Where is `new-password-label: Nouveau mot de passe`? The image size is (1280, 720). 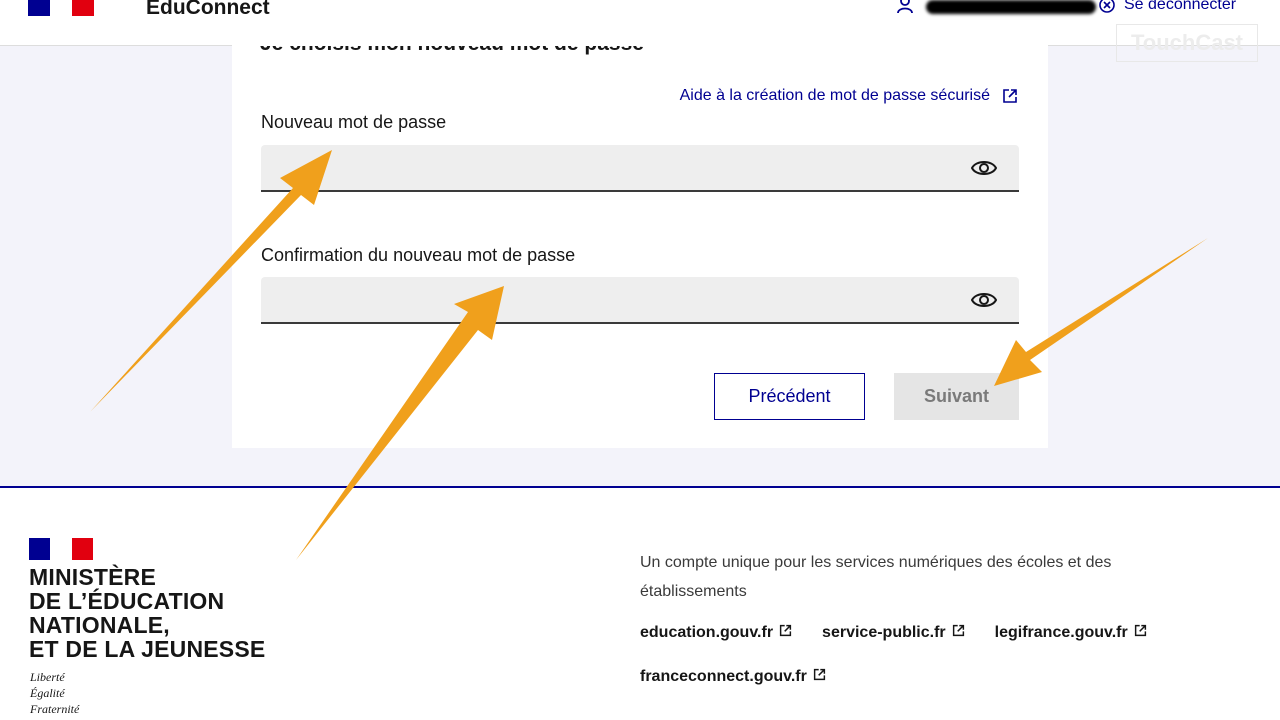
new-password-label: Nouveau mot de passe is located at coordinates (354, 122).